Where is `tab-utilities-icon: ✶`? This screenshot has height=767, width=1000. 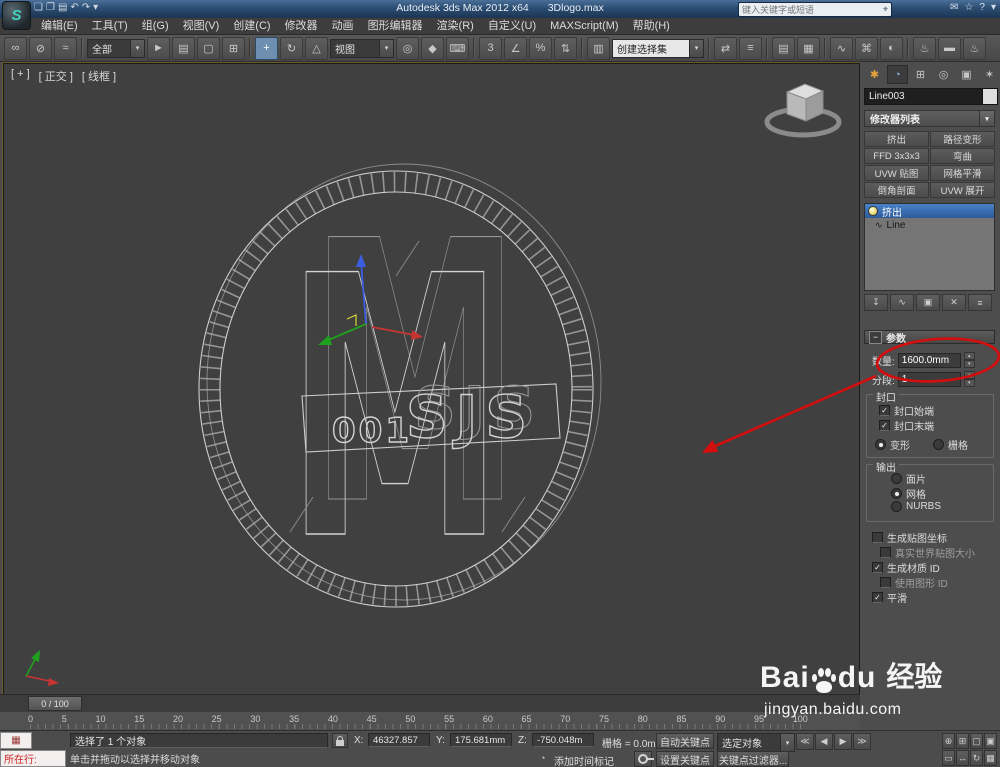
tab-utilities-icon: ✶ is located at coordinates (989, 74).